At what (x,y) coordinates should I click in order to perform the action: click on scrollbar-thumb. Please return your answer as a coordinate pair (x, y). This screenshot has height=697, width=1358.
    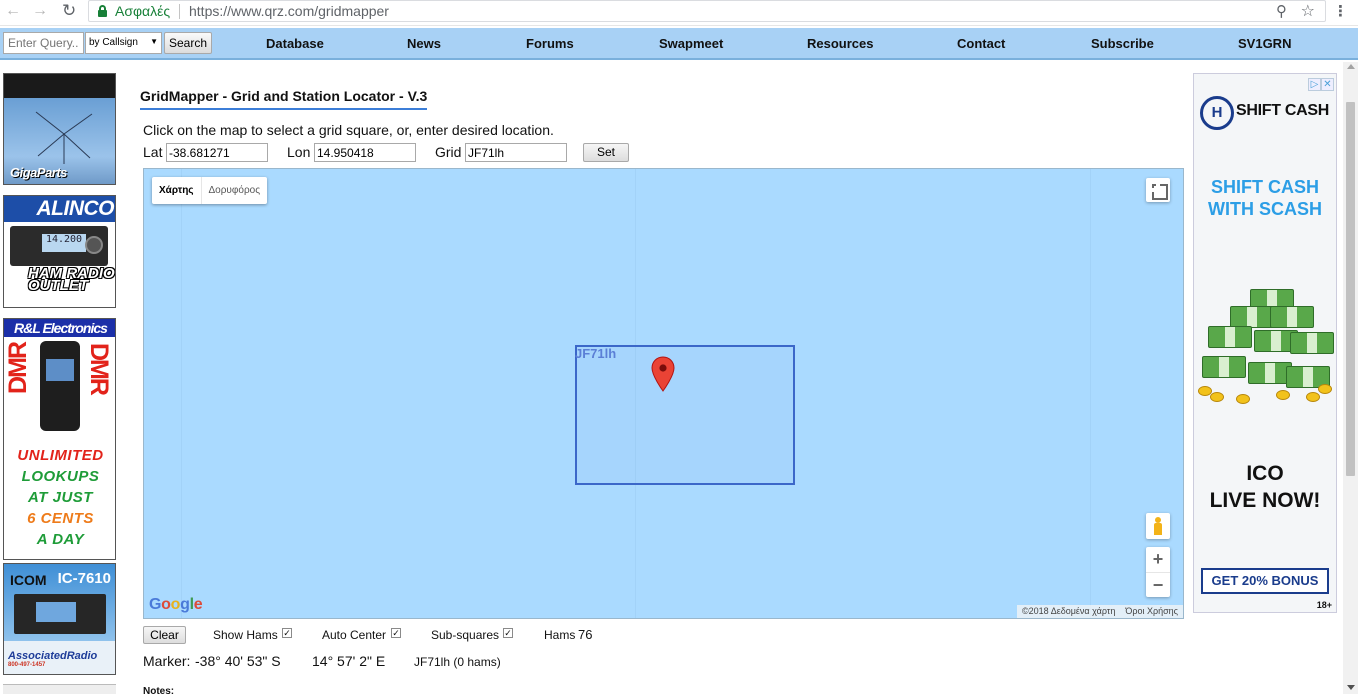
    Looking at the image, I should click on (1350, 289).